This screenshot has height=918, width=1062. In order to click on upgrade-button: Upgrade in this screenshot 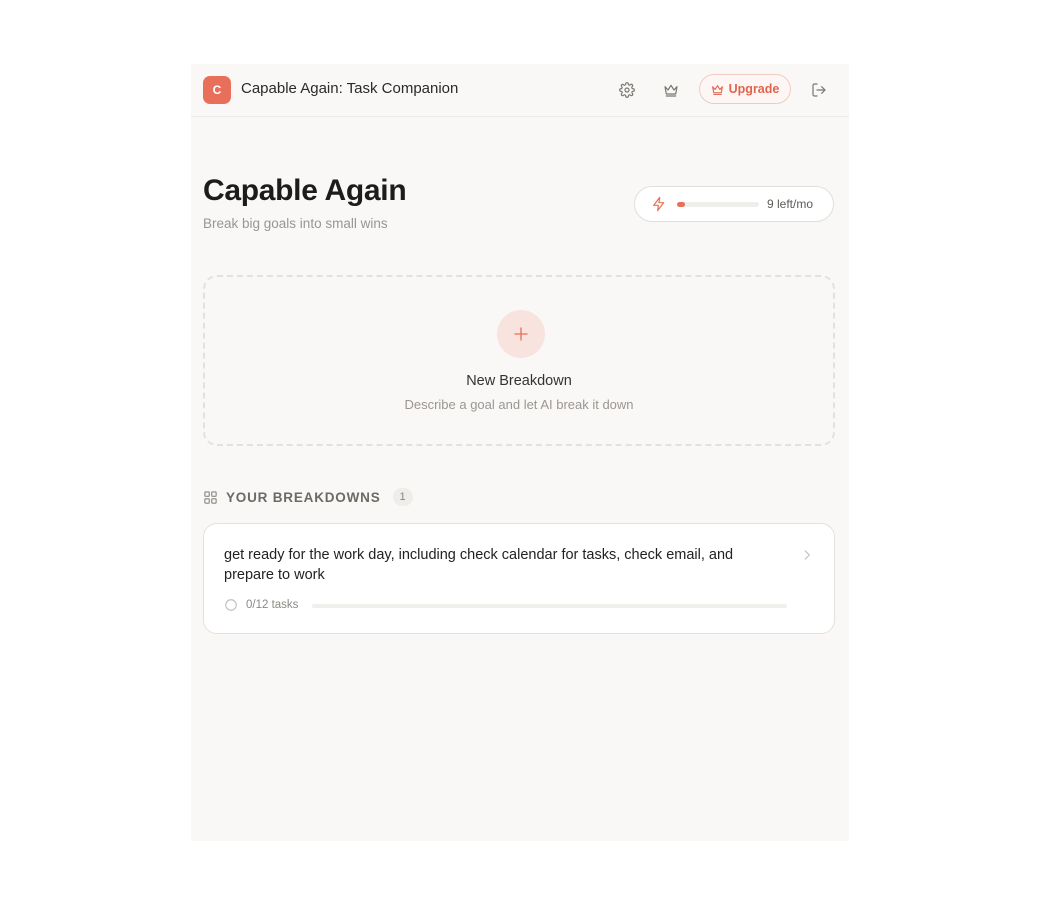, I will do `click(745, 89)`.